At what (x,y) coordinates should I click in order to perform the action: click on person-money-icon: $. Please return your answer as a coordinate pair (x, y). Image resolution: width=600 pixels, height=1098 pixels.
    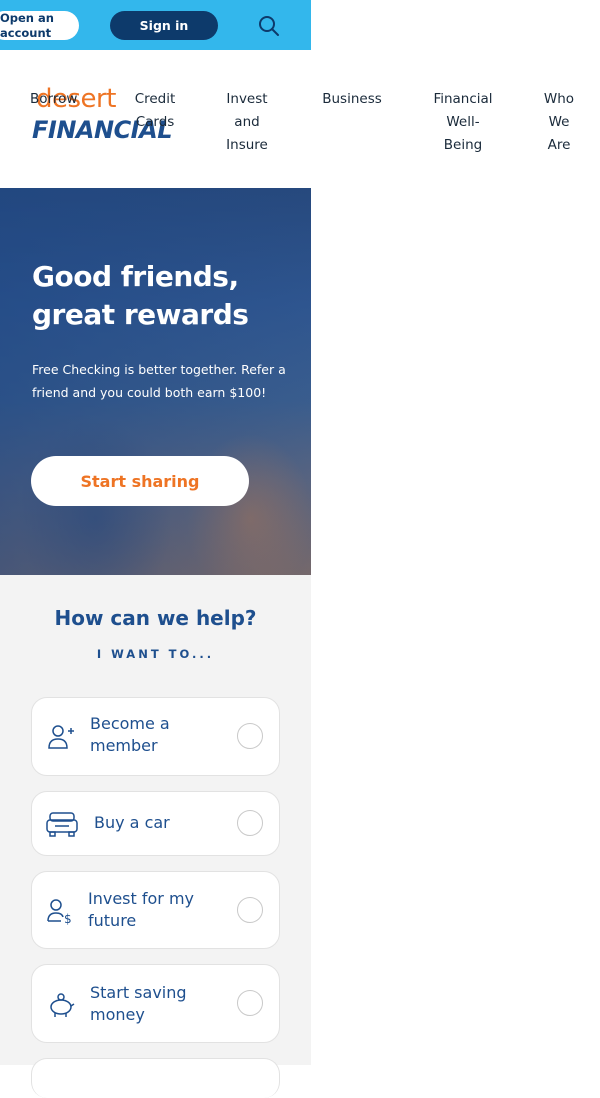
    Looking at the image, I should click on (59, 912).